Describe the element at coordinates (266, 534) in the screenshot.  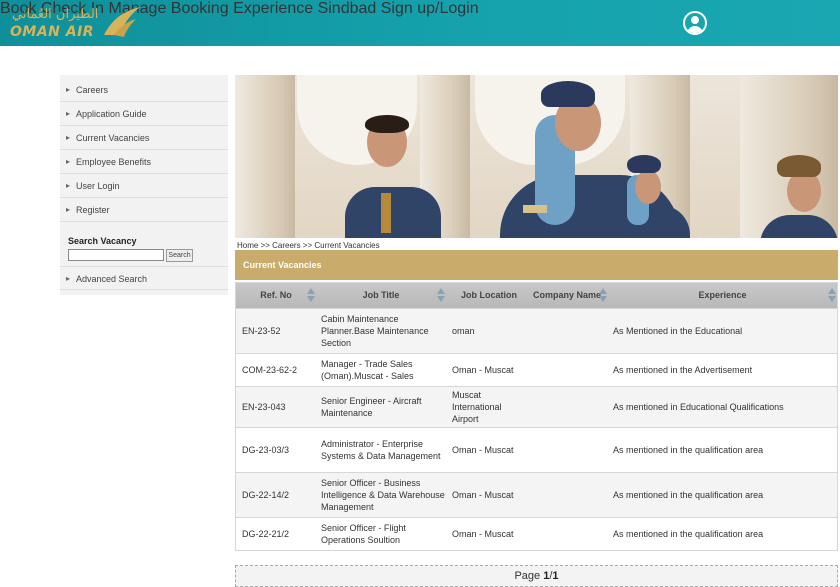
I see `cell-ref-no: DG-22-21/2` at that location.